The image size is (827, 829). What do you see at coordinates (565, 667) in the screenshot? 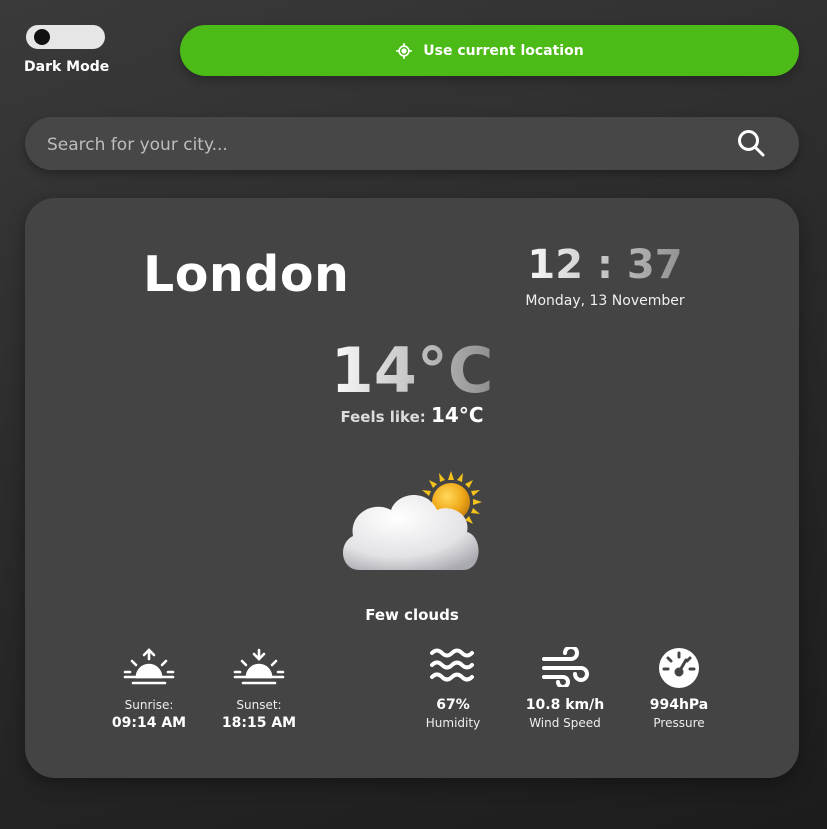
I see `wind-icon` at bounding box center [565, 667].